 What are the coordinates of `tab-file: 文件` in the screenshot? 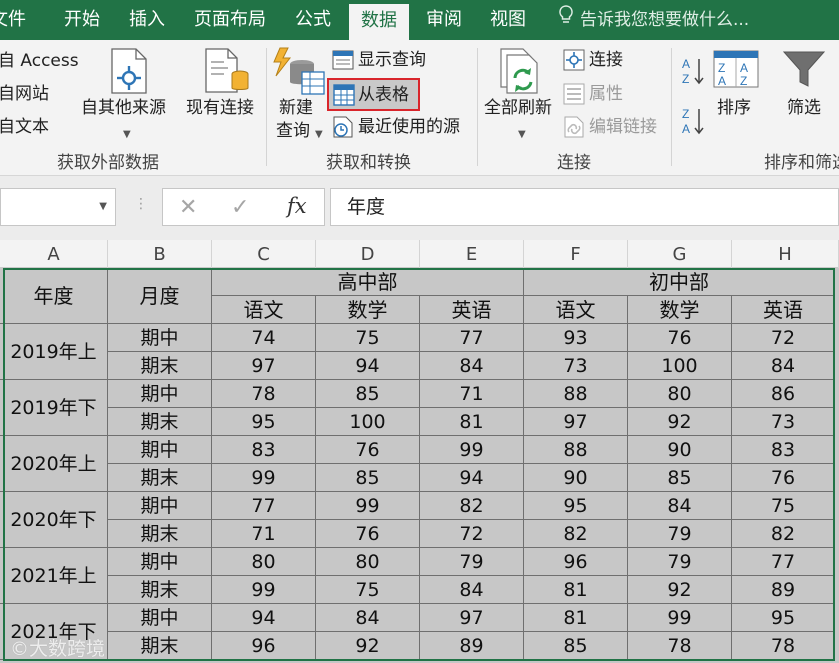 It's located at (13, 20).